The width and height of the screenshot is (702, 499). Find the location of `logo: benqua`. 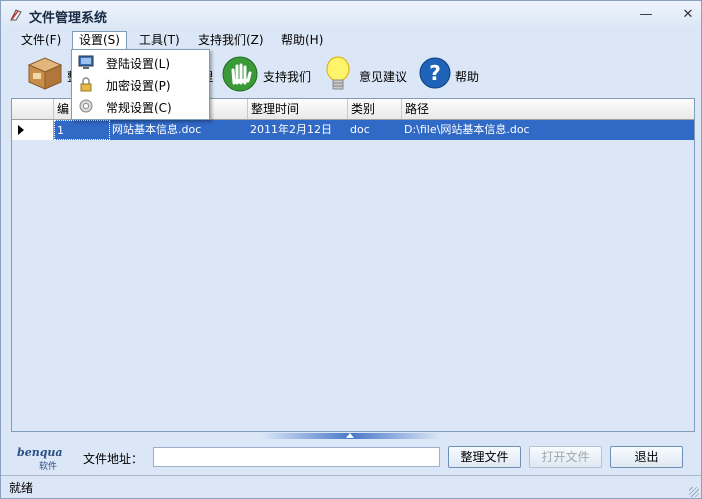

logo: benqua is located at coordinates (40, 452).